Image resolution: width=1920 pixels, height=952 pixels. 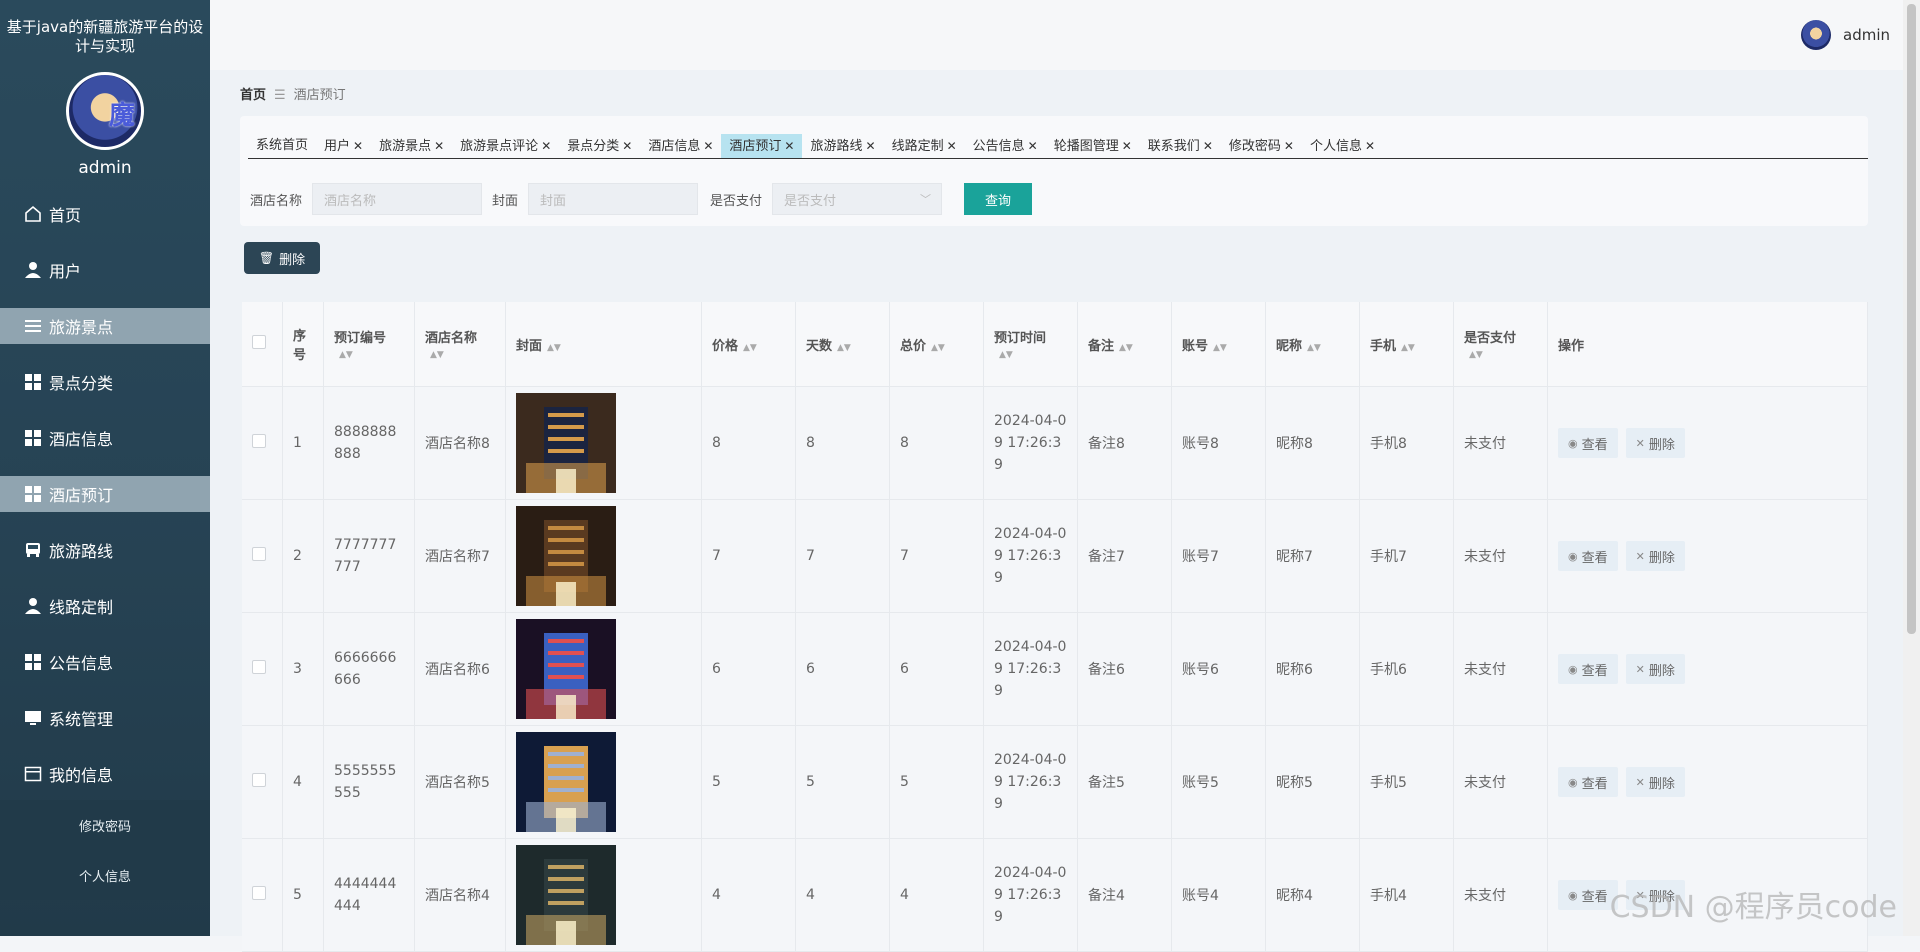 What do you see at coordinates (105, 270) in the screenshot?
I see `sidebar-item-users: 用户` at bounding box center [105, 270].